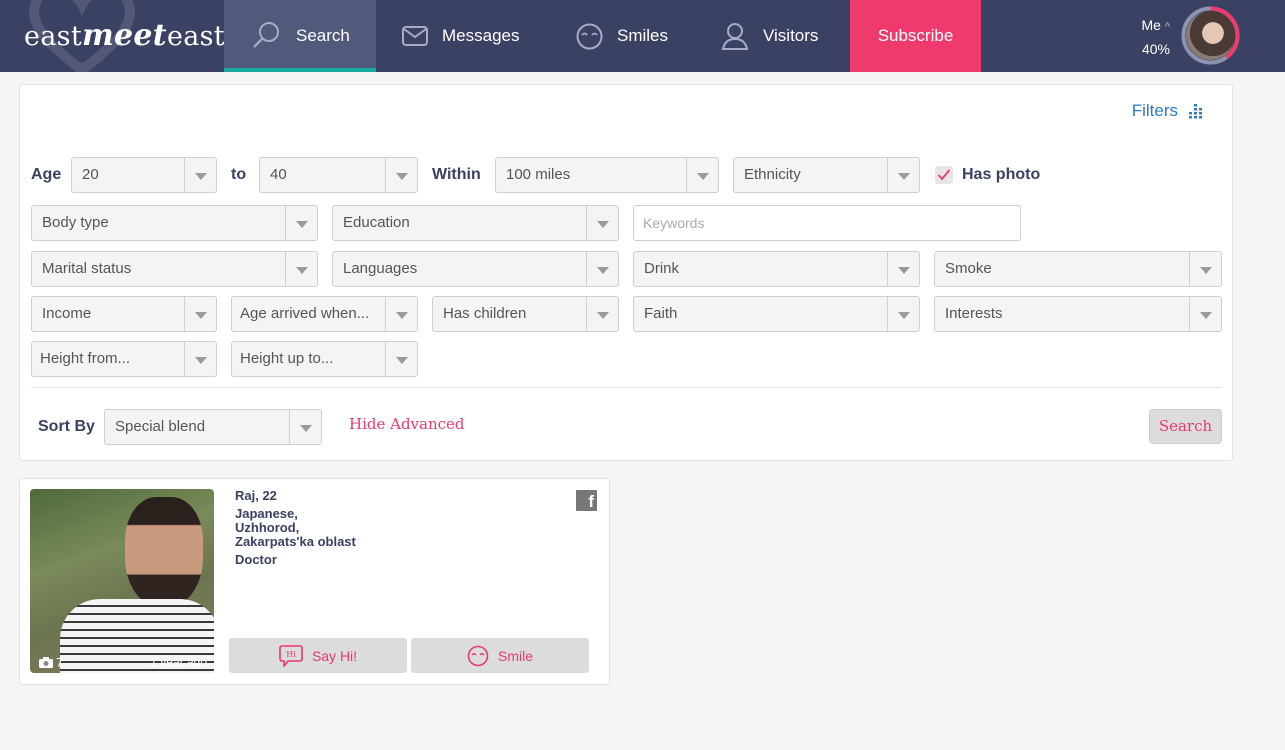  What do you see at coordinates (485, 313) in the screenshot?
I see `has-children-value: Has children` at bounding box center [485, 313].